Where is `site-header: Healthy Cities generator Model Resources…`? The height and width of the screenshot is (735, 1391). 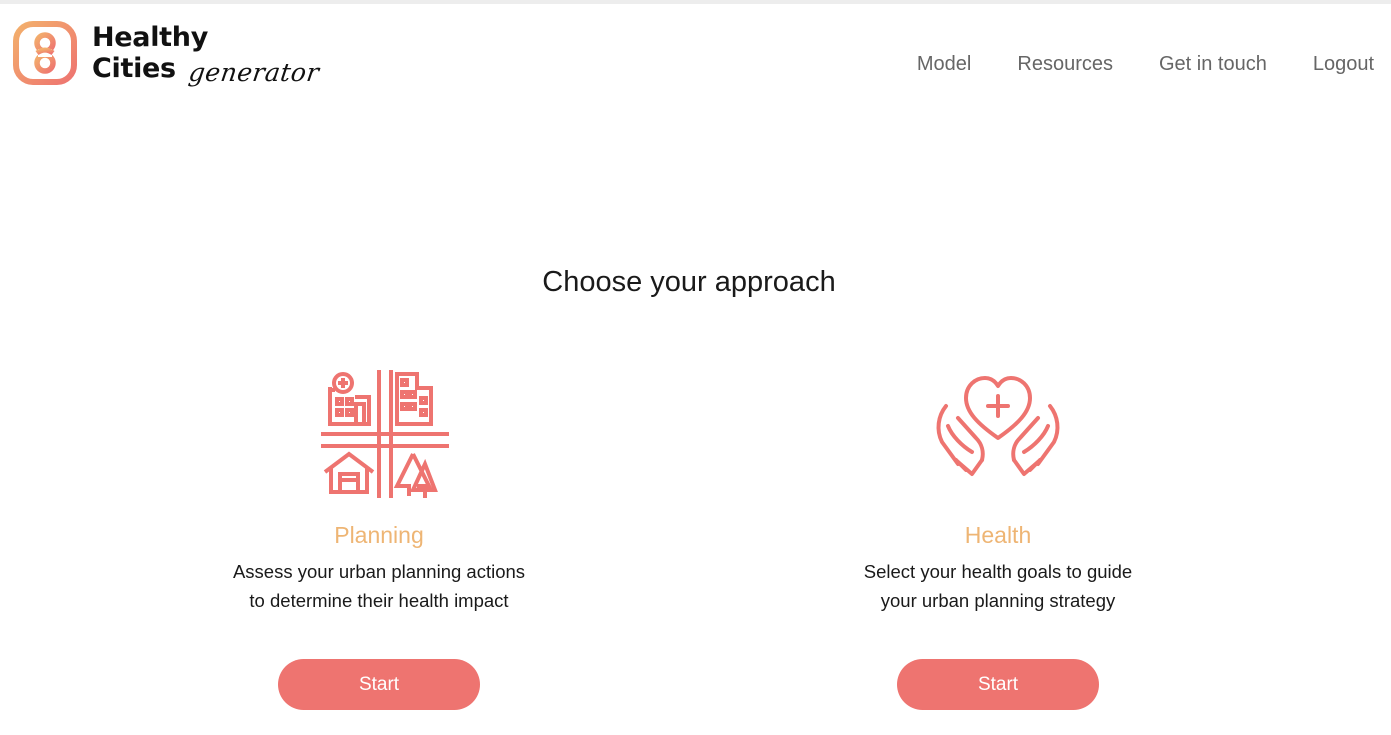
site-header: Healthy Cities generator Model Resources… is located at coordinates (695, 54).